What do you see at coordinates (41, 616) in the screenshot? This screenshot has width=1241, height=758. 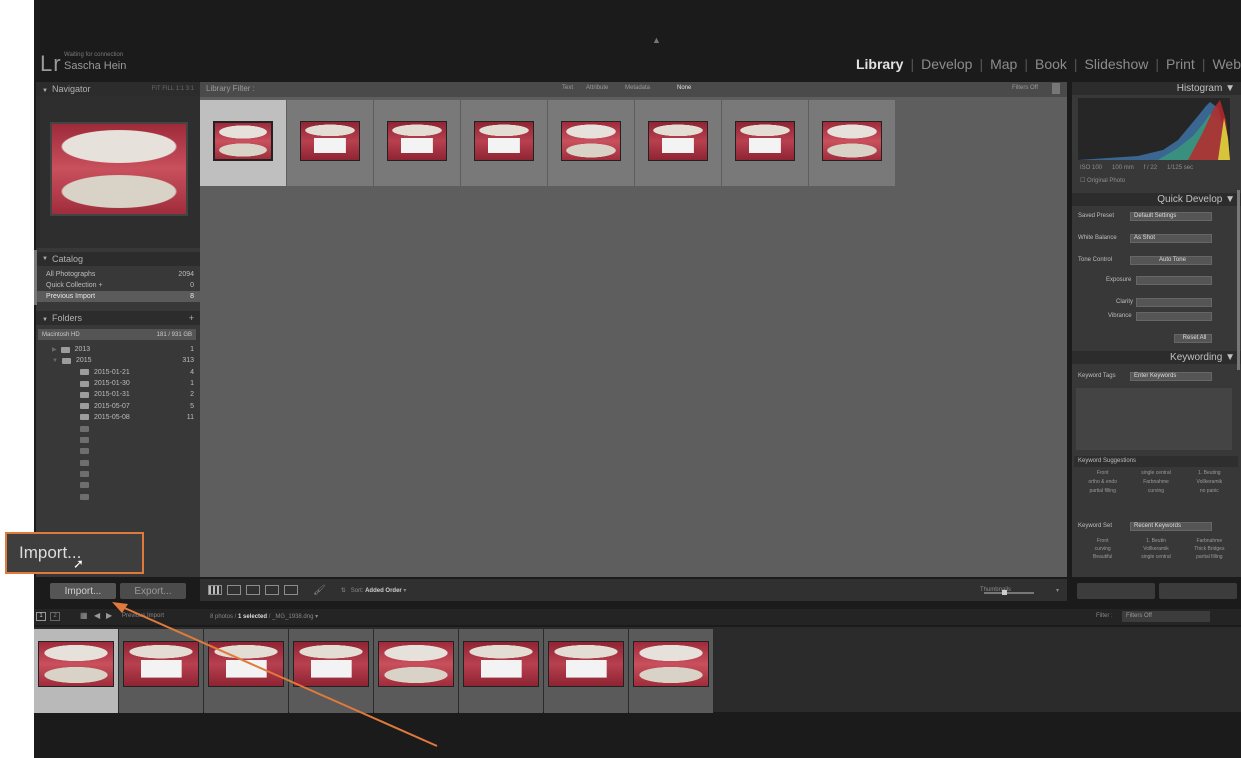 I see `page-1-button: 1` at bounding box center [41, 616].